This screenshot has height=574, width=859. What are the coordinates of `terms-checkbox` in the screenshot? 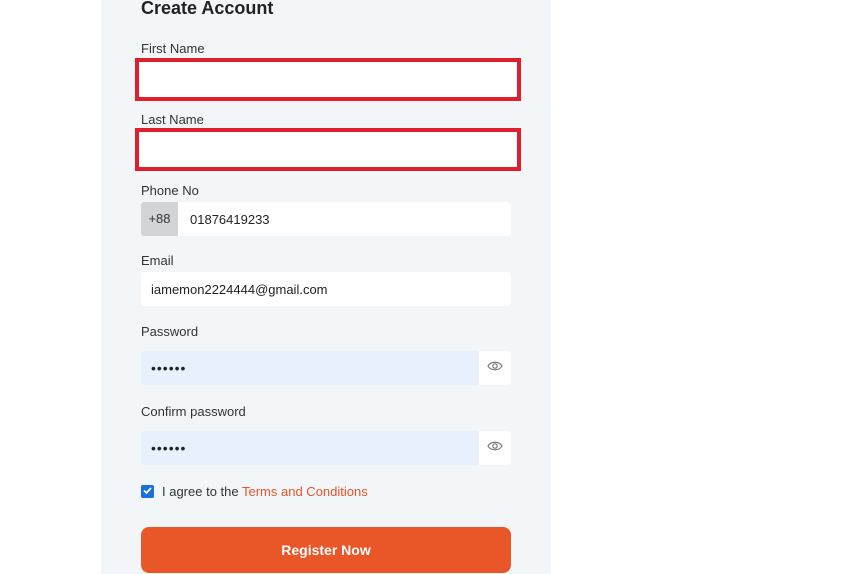 It's located at (147, 491).